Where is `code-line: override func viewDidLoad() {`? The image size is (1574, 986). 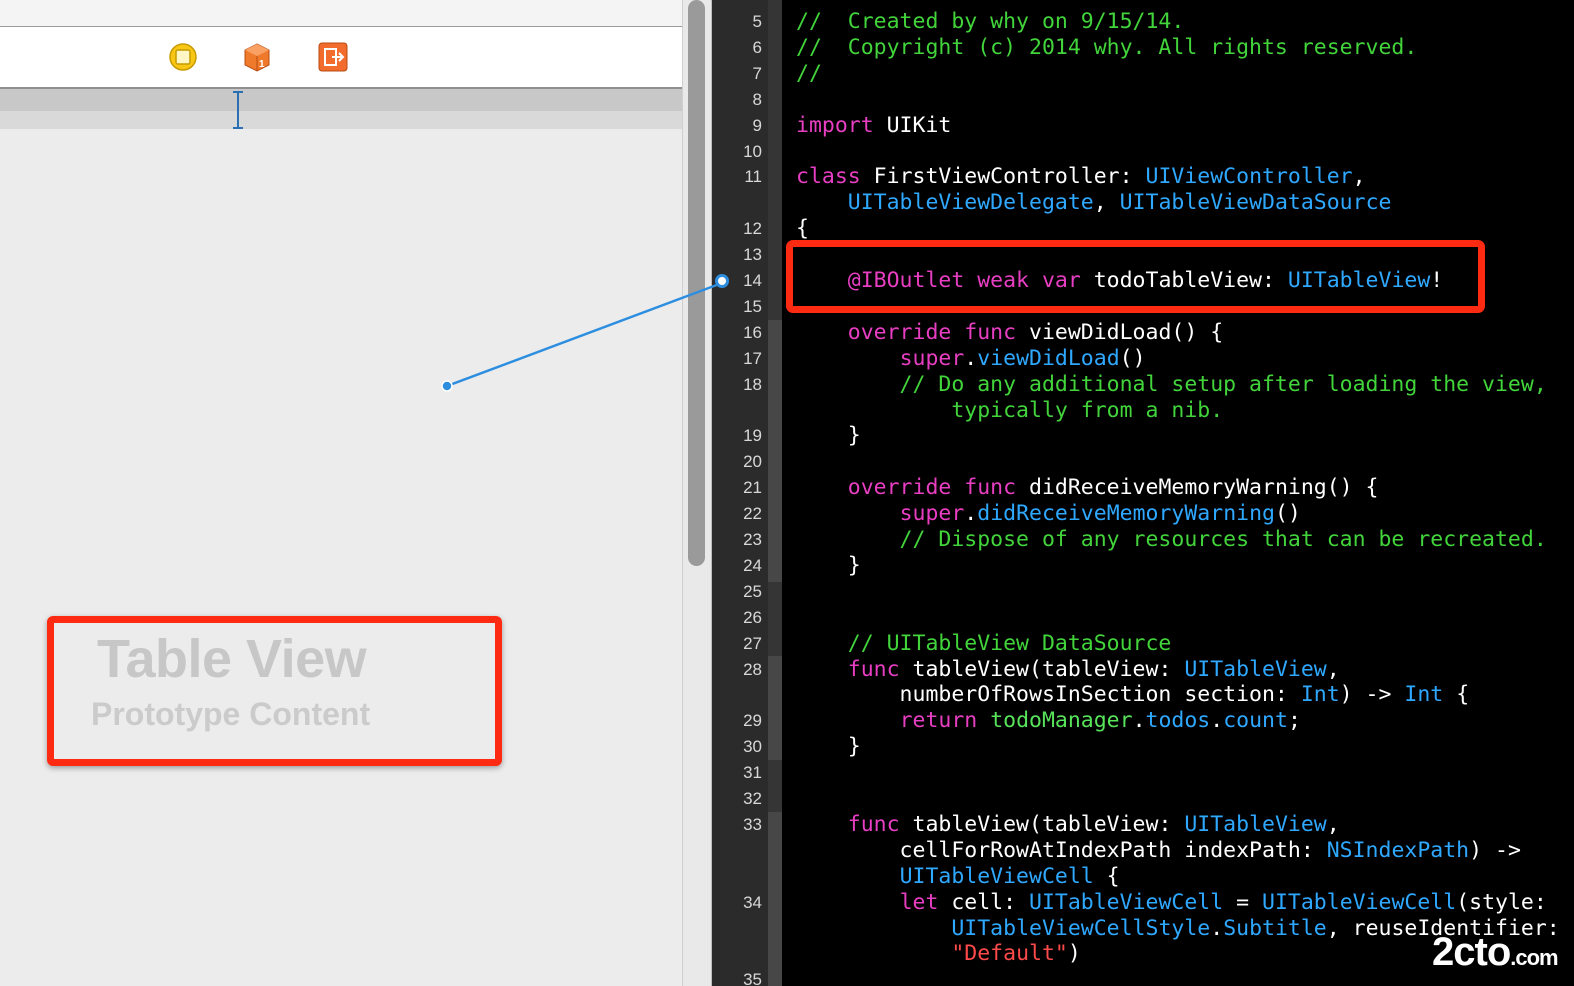
code-line: override func viewDidLoad() { is located at coordinates (1009, 333).